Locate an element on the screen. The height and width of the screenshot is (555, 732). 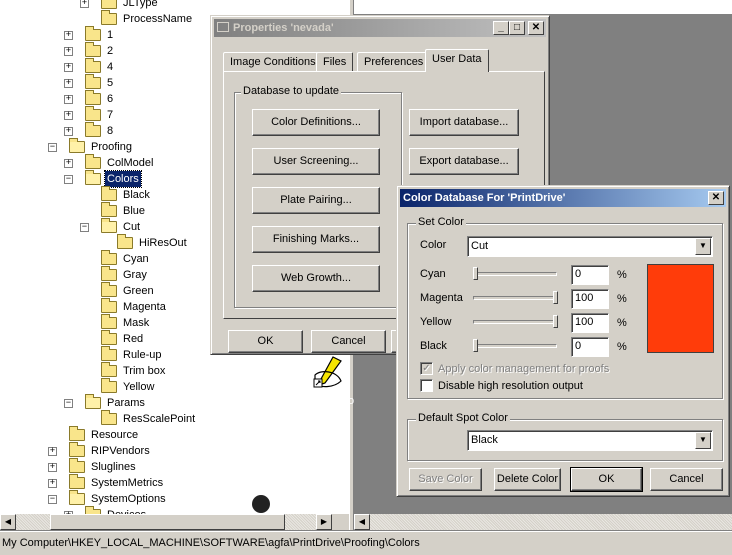
channel-slider-cyan is located at coordinates (515, 274).